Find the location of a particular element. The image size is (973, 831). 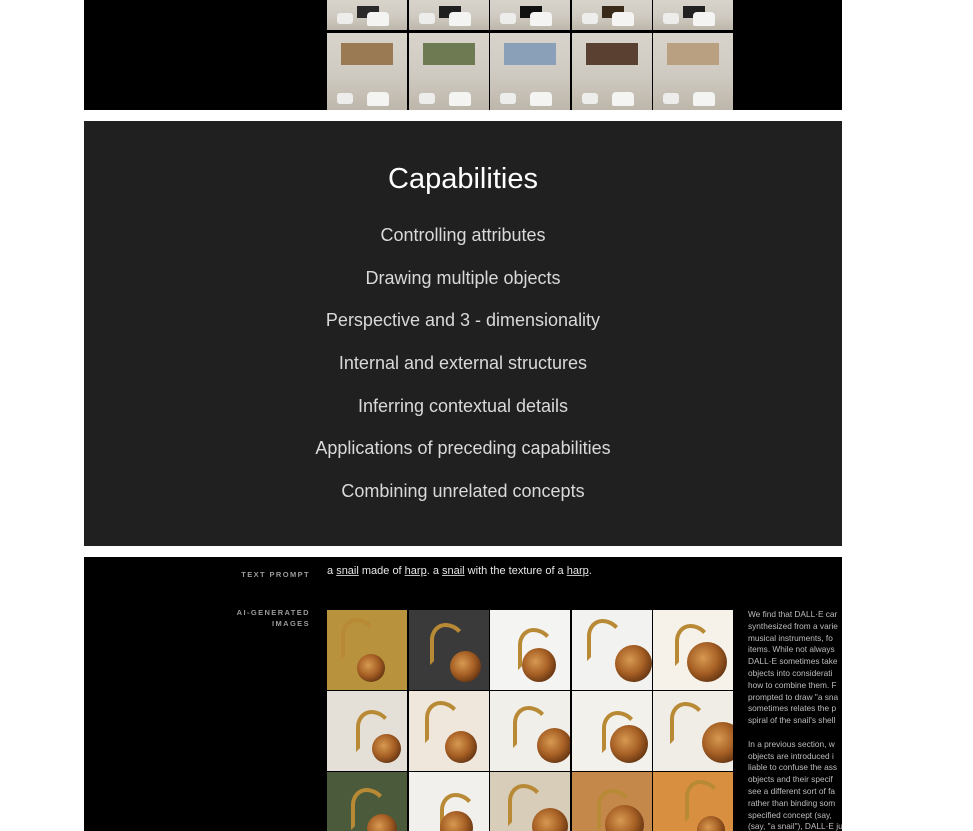

capability-item: Controlling attributes is located at coordinates (463, 235).